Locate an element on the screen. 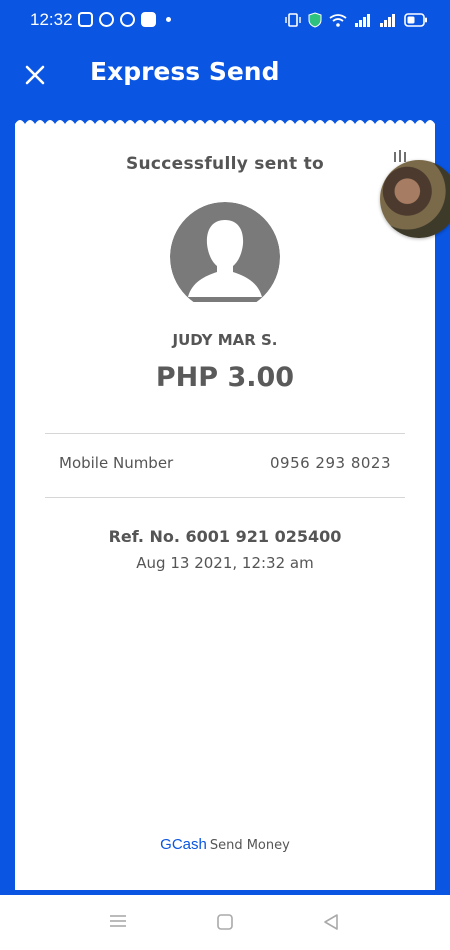 The width and height of the screenshot is (450, 950). messenger-icon is located at coordinates (106, 19).